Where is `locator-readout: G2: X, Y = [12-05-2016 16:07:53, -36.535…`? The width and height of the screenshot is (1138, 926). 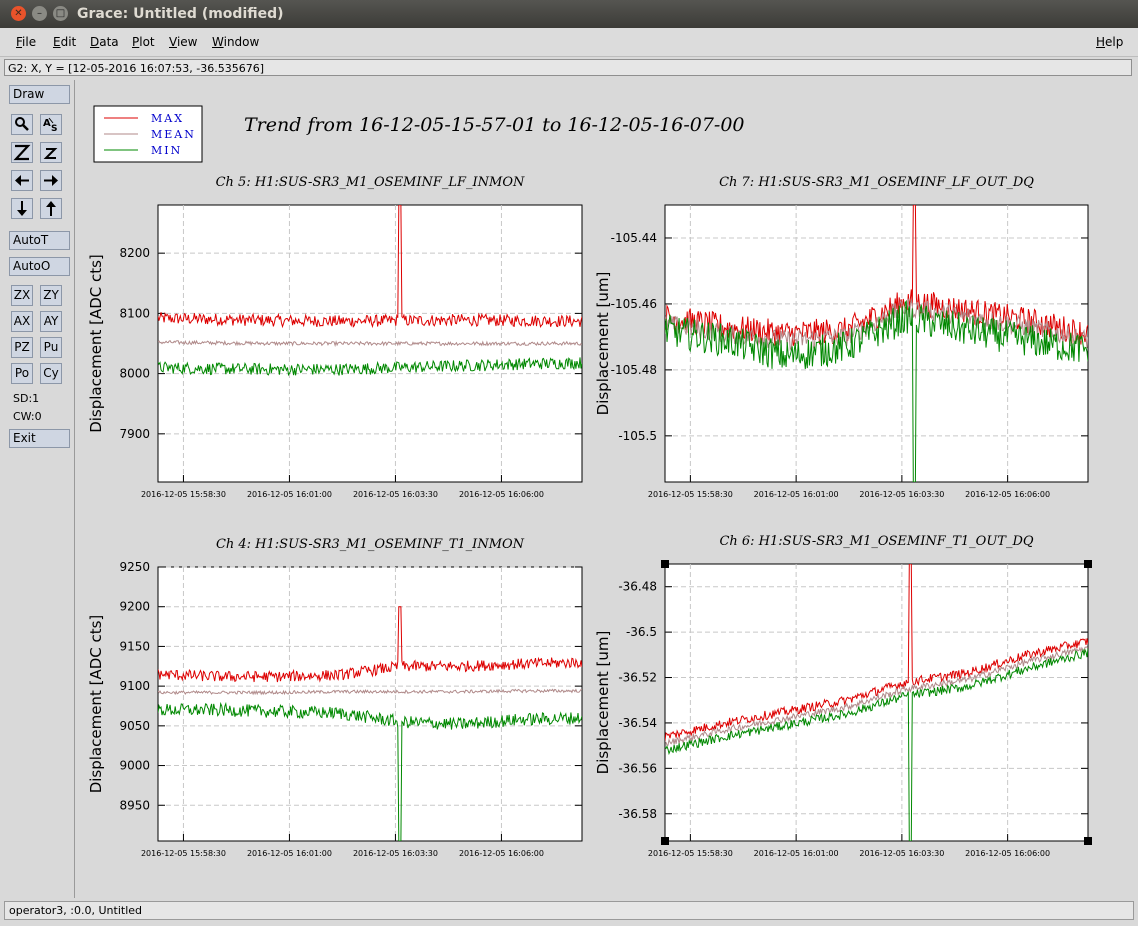
locator-readout: G2: X, Y = [12-05-2016 16:07:53, -36.535… is located at coordinates (568, 67).